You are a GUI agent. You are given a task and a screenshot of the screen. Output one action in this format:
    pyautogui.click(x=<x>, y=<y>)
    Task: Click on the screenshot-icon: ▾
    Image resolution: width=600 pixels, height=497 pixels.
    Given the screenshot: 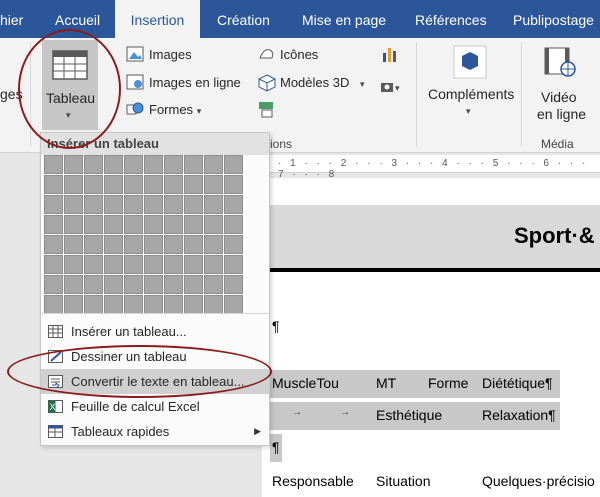 What is the action you would take?
    pyautogui.click(x=391, y=87)
    